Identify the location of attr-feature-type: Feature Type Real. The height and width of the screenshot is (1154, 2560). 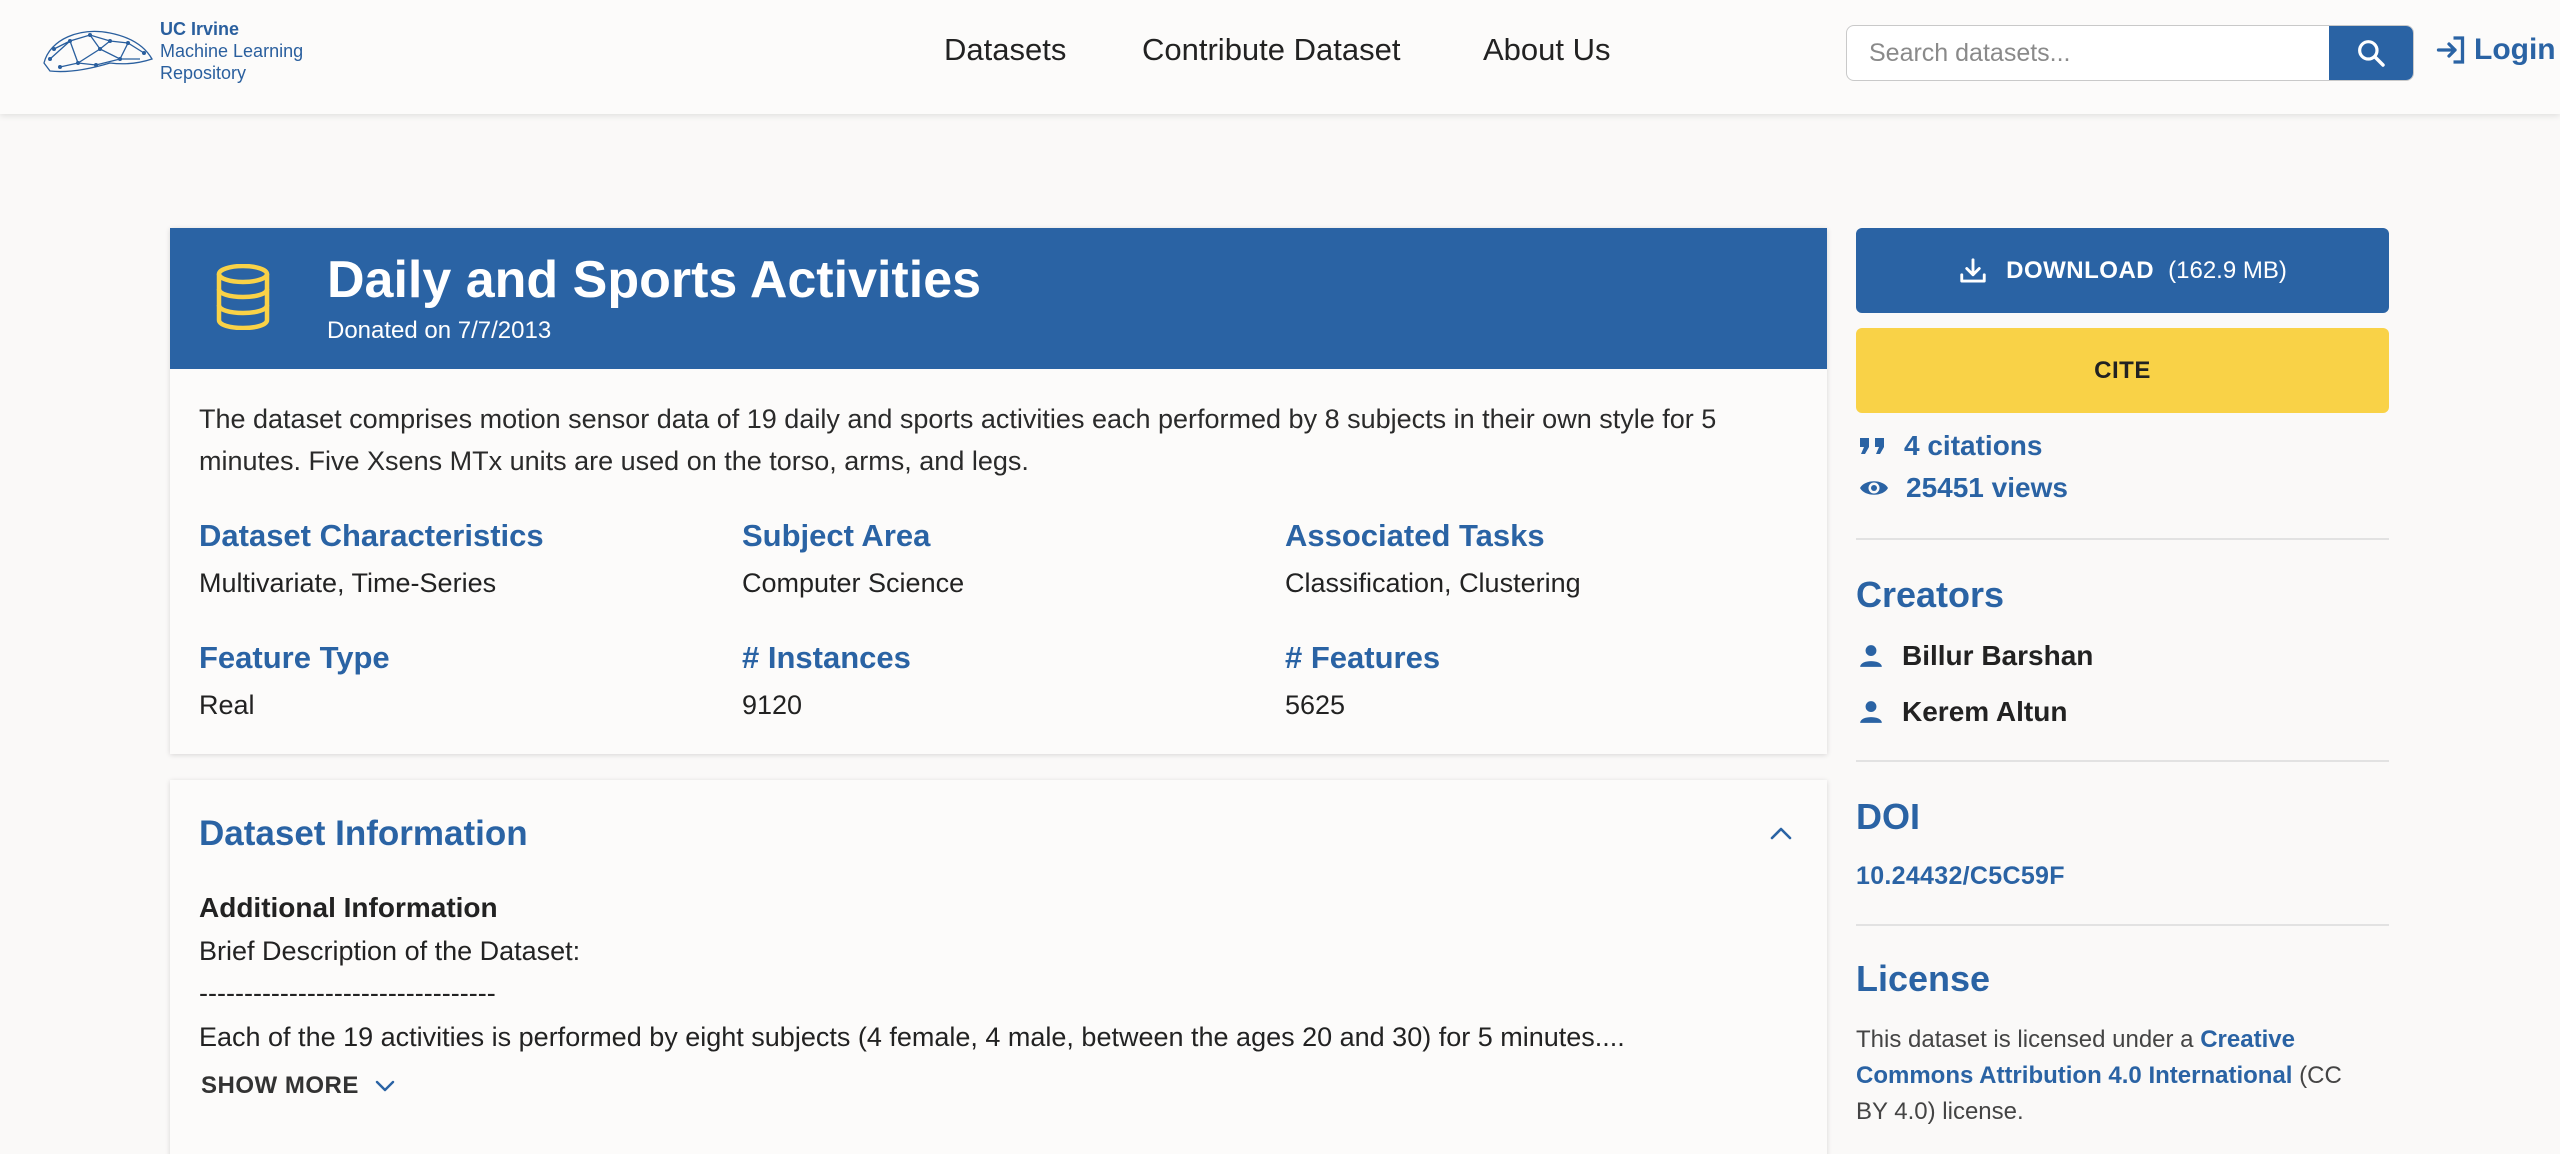
(294, 680).